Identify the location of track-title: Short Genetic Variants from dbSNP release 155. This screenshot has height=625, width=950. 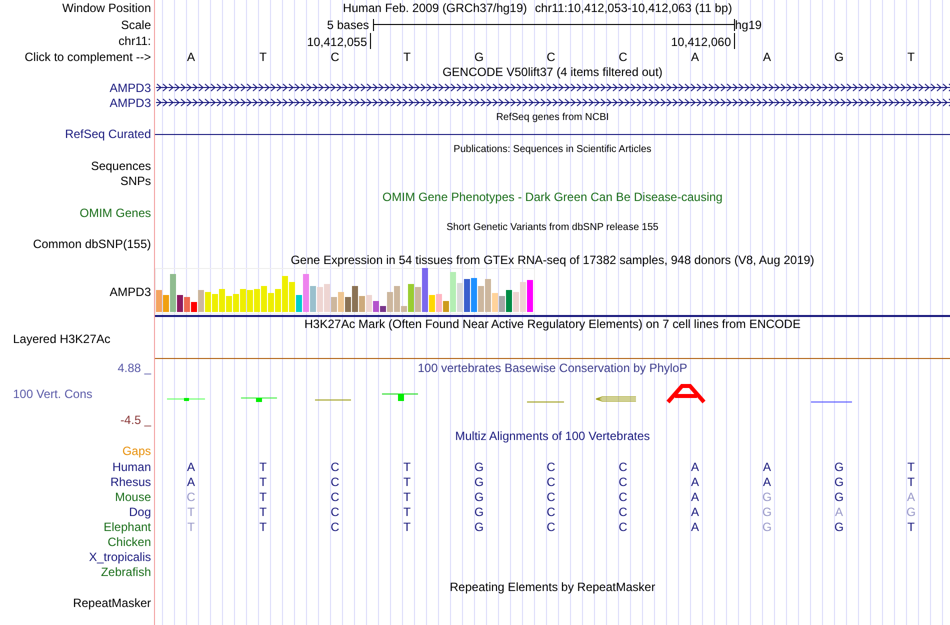
(552, 228).